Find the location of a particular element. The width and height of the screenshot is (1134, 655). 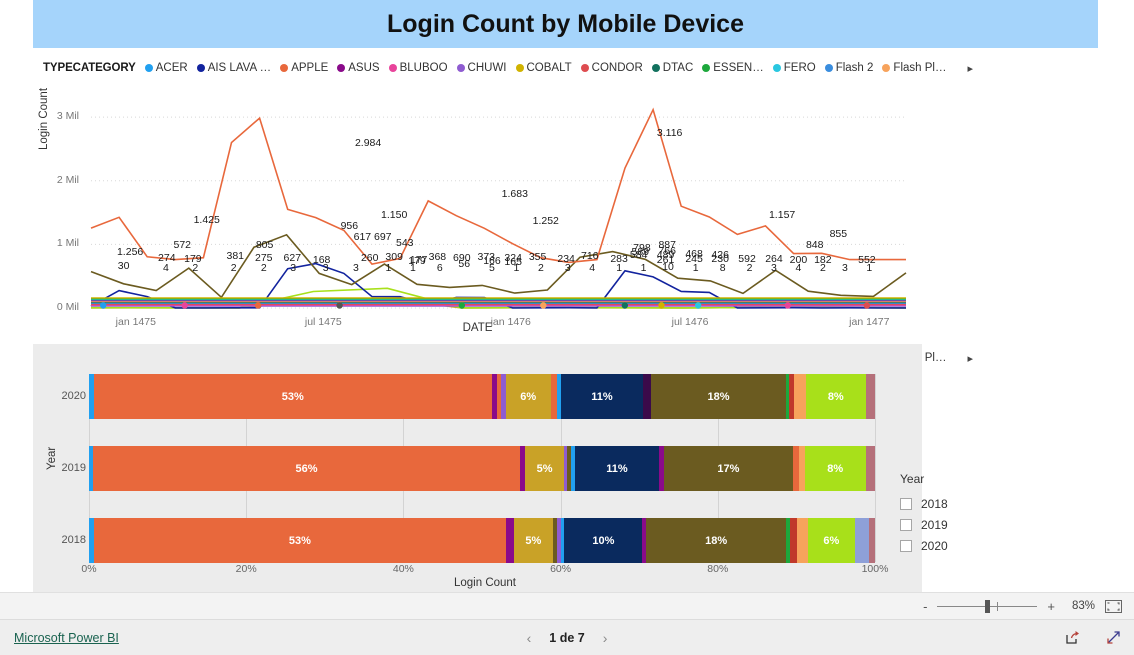

table-row: 53% 5% 10% 18% 6% is located at coordinates (482, 540).